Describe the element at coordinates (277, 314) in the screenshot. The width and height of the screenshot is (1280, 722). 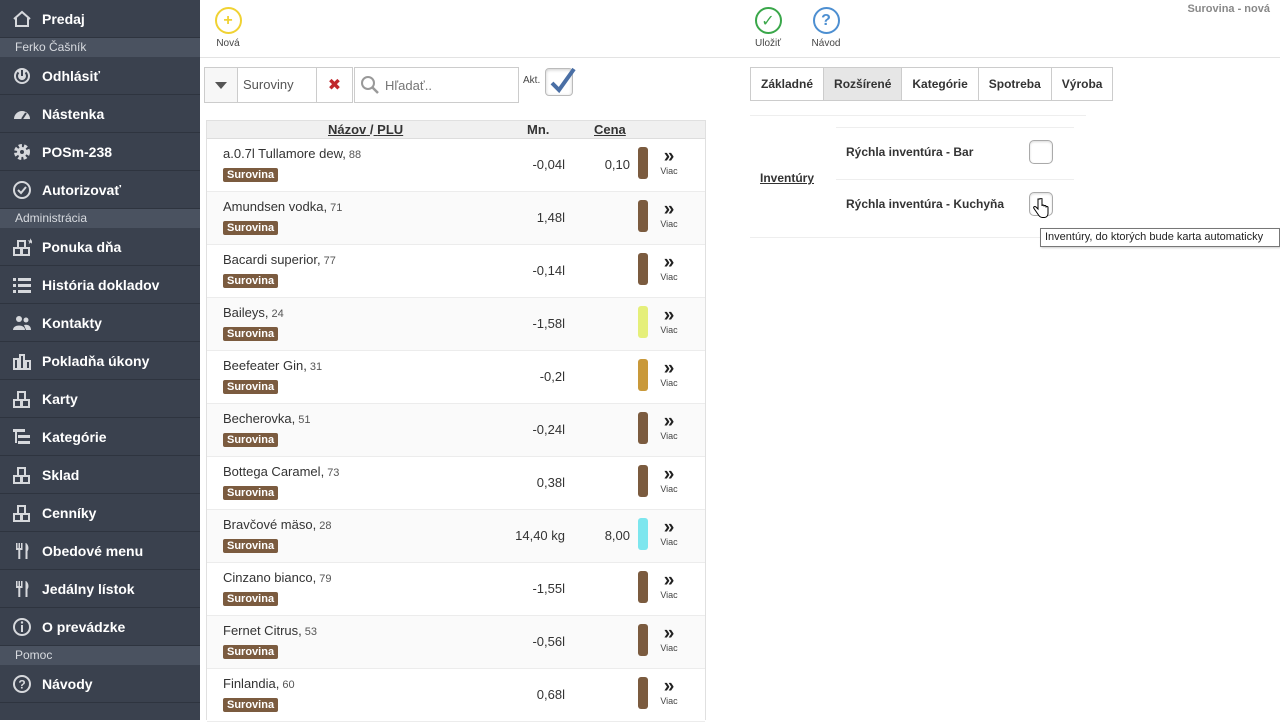
I see `item-plu: 24` at that location.